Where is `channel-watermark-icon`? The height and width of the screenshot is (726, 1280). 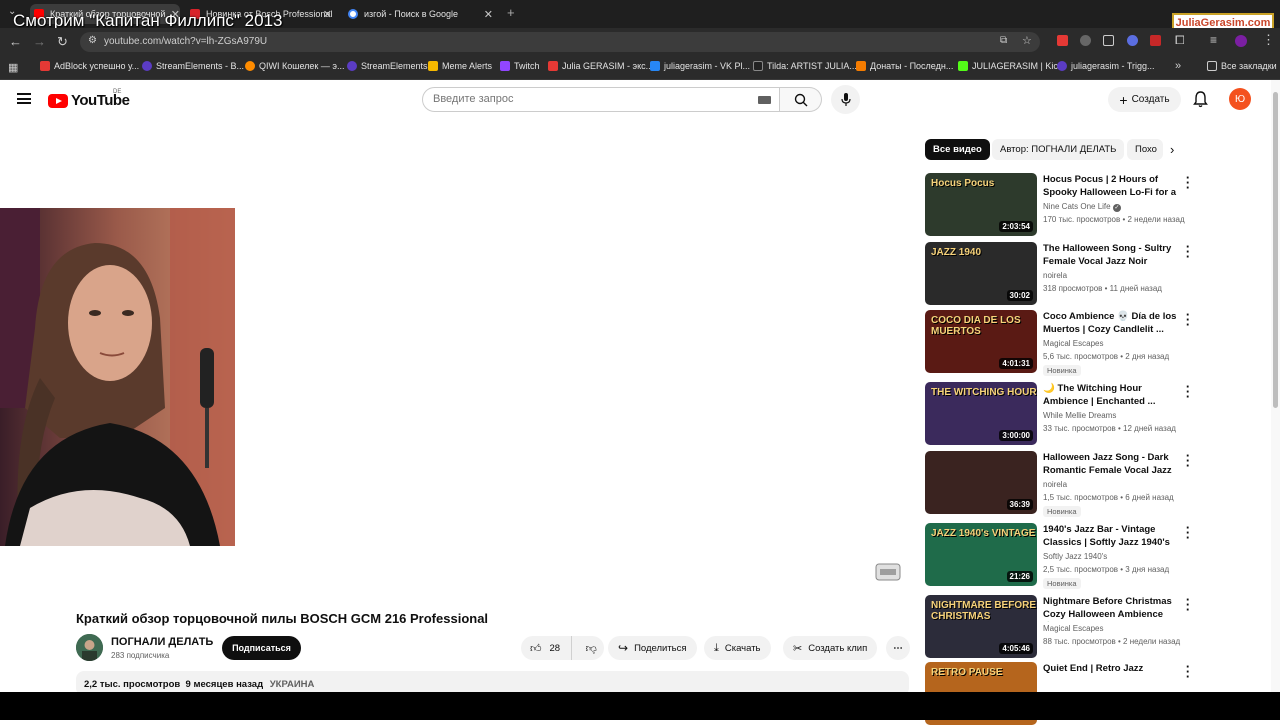
channel-watermark-icon is located at coordinates (888, 572).